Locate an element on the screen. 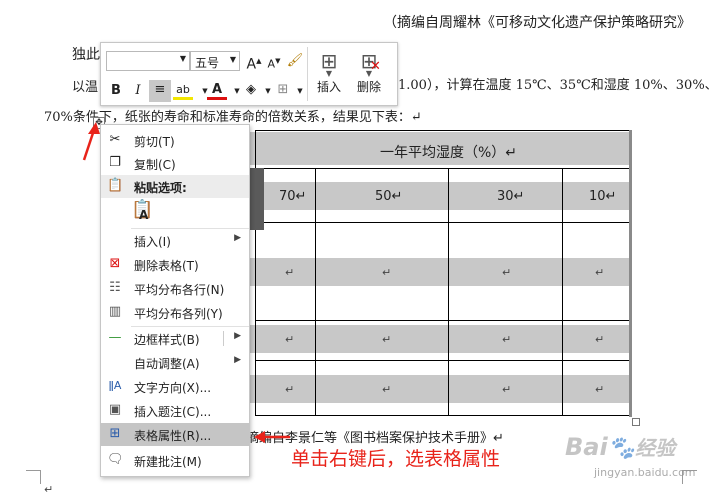  paragraph-2-start: 以温 is located at coordinates (85, 87).